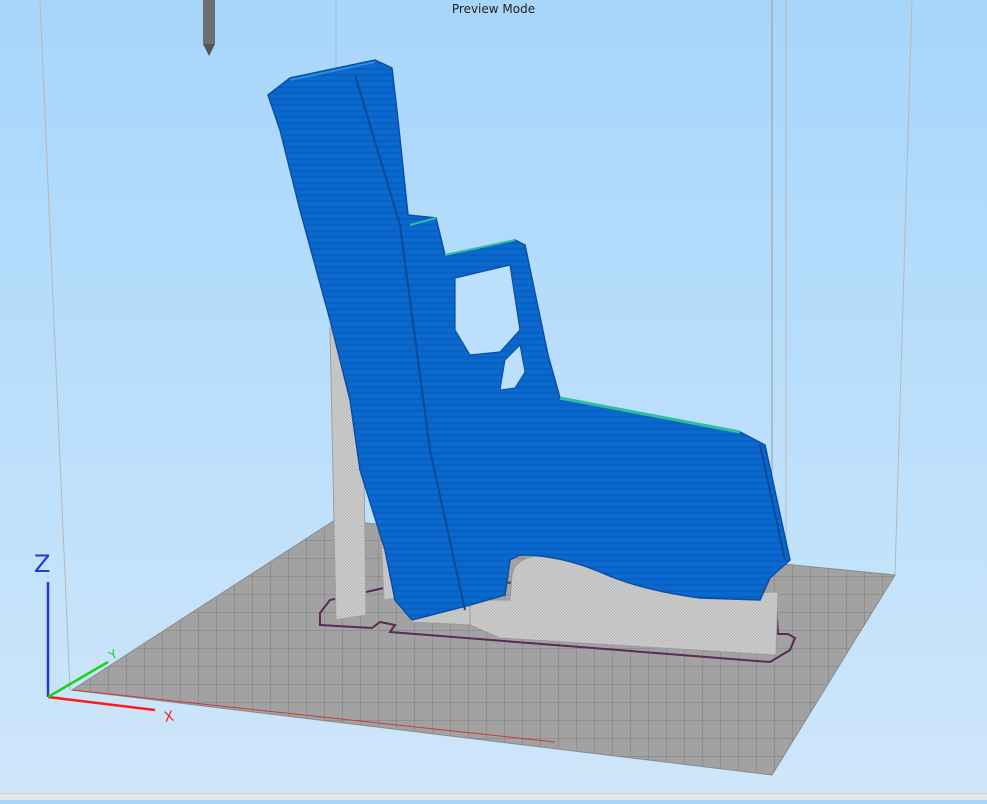 The width and height of the screenshot is (987, 804). What do you see at coordinates (493, 796) in the screenshot?
I see `bottom-status-strip` at bounding box center [493, 796].